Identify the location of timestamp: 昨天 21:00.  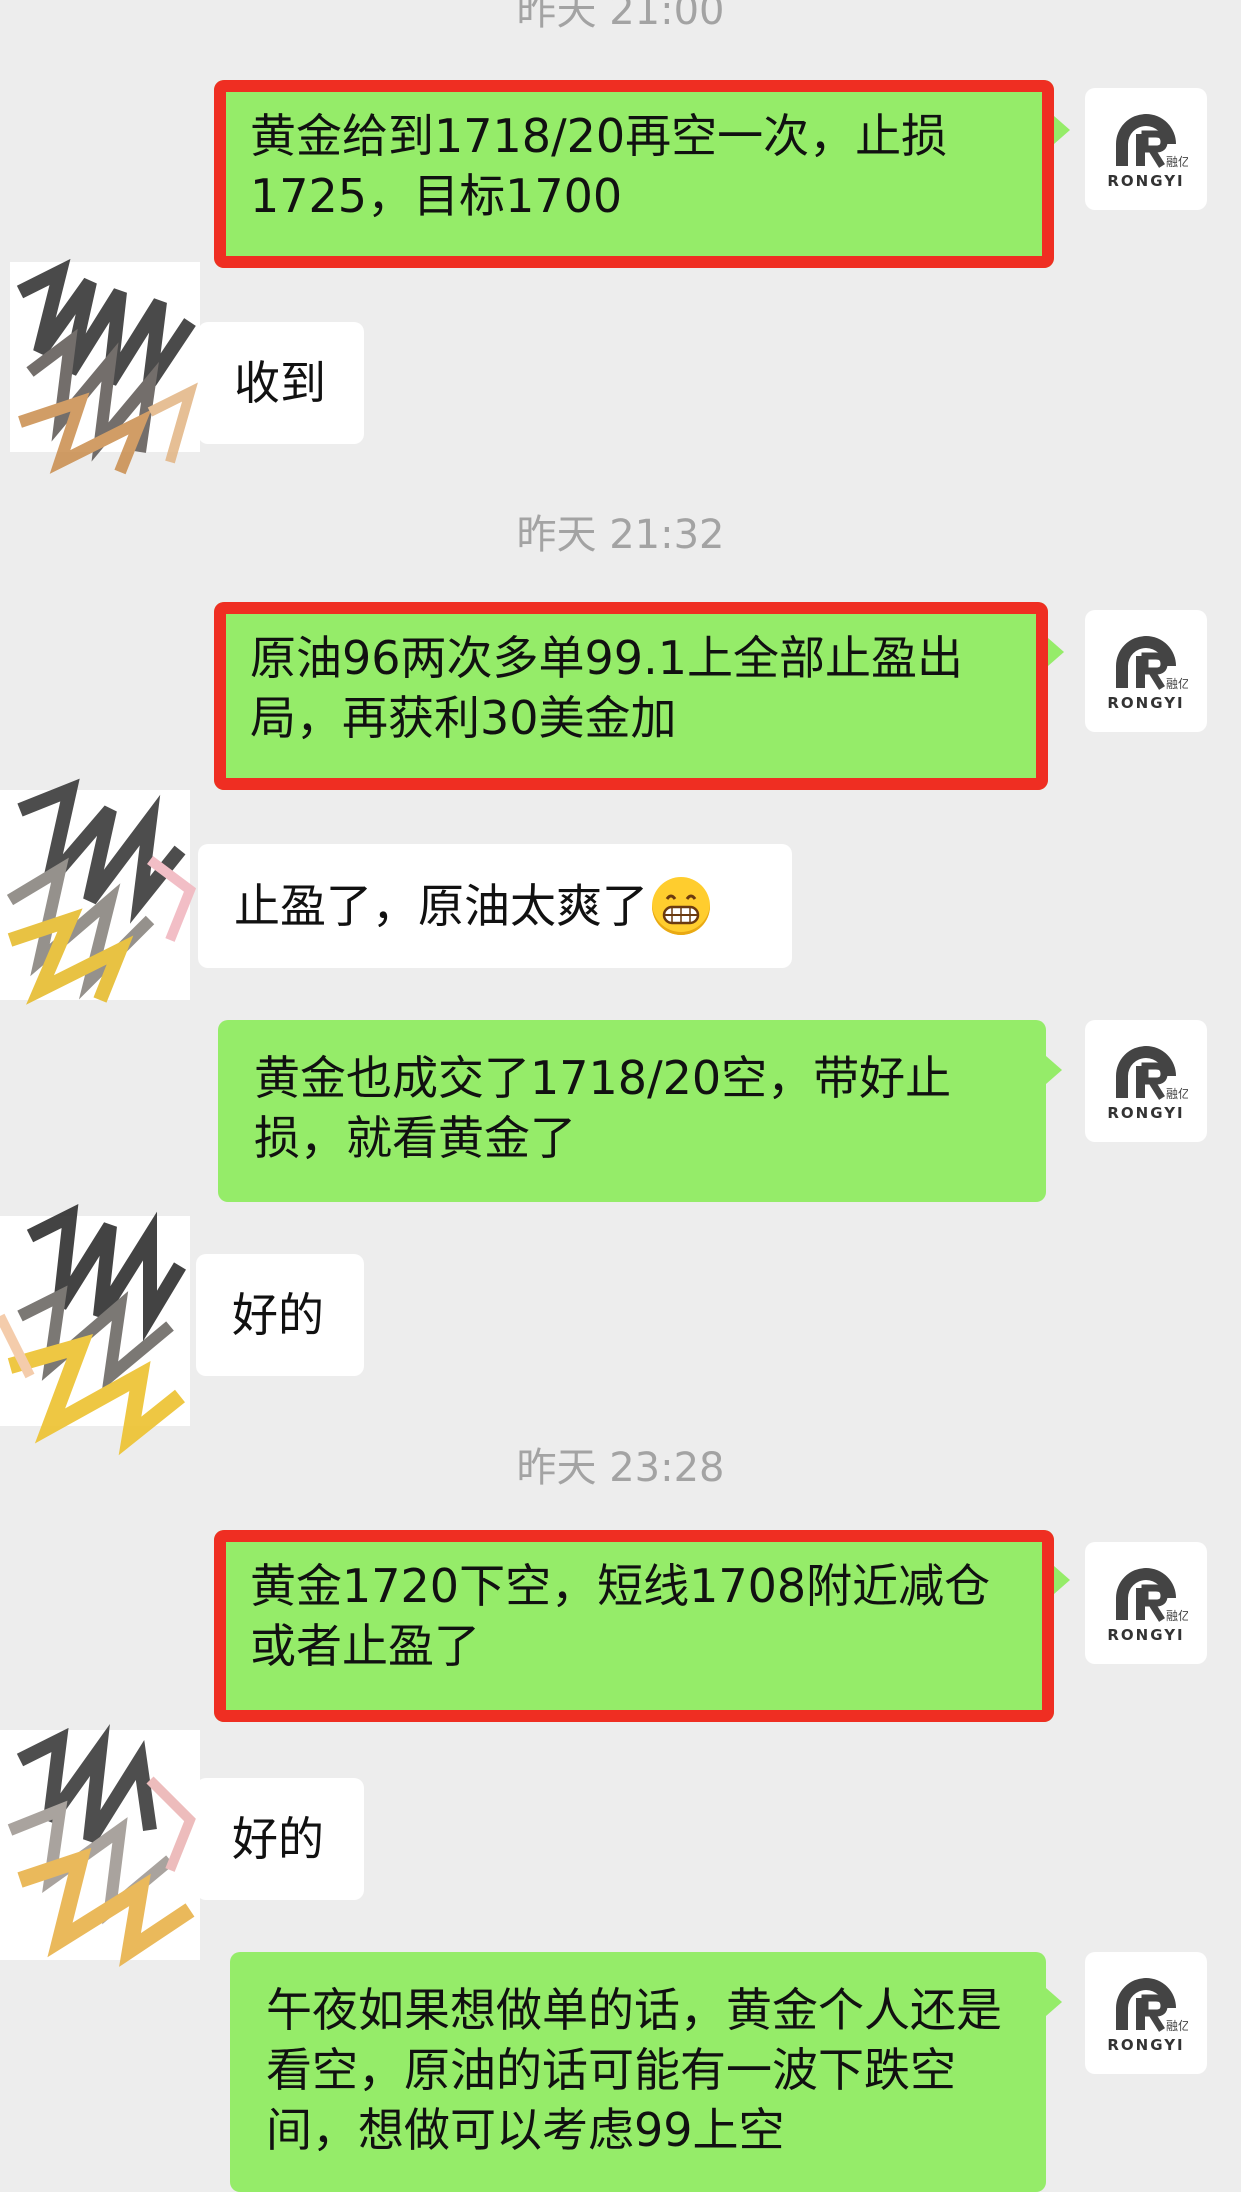
(620, 17).